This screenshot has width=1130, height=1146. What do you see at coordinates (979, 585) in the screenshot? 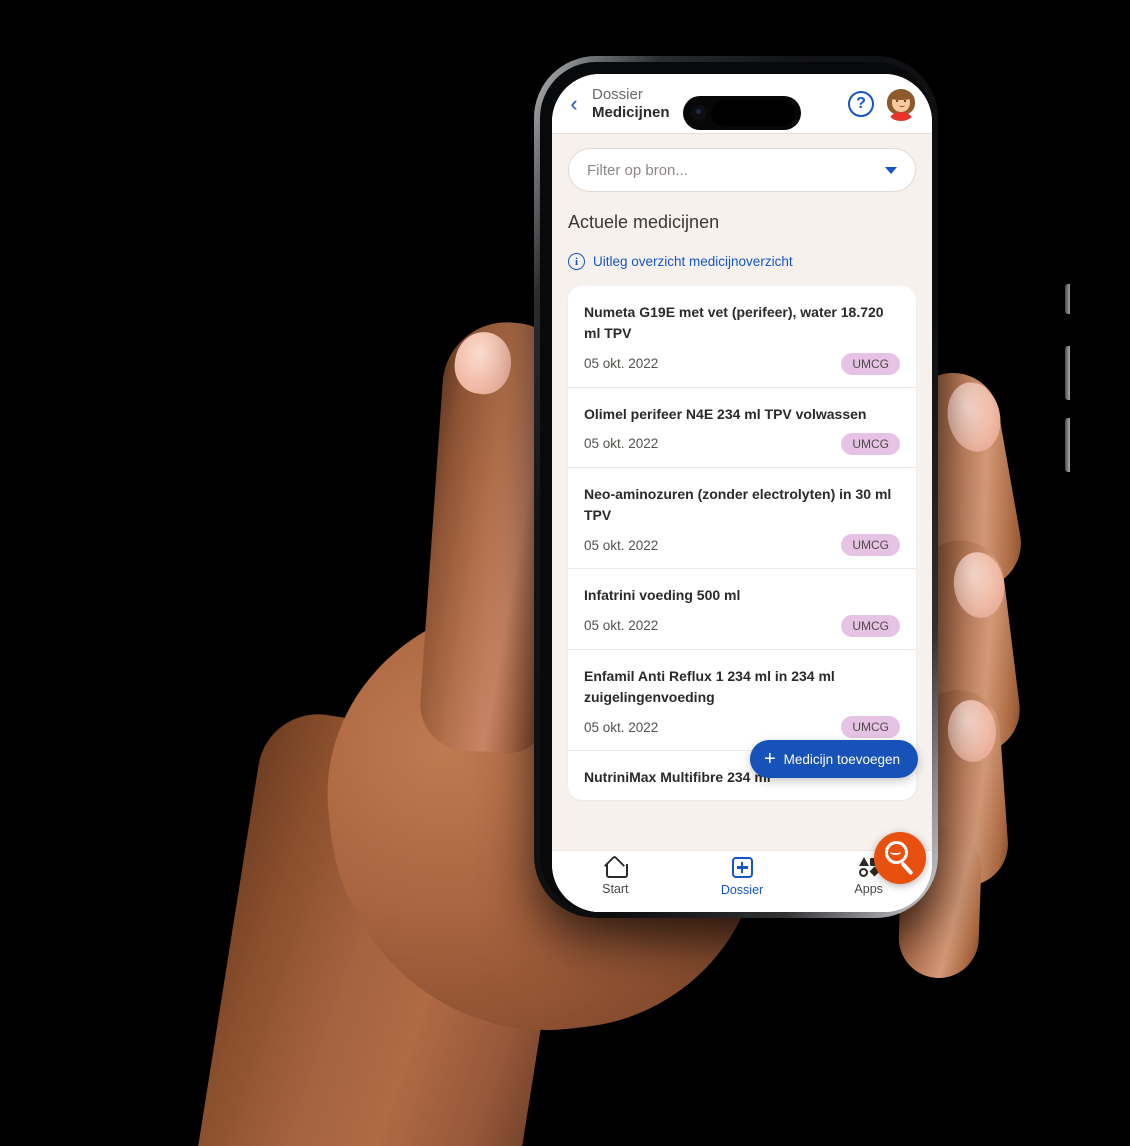
I see `middle-fingernail` at bounding box center [979, 585].